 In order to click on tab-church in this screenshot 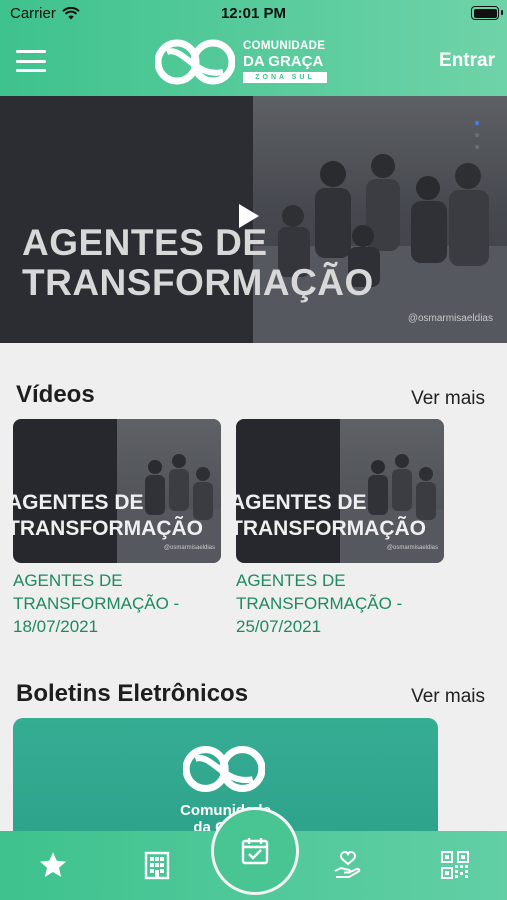, I will do `click(157, 865)`.